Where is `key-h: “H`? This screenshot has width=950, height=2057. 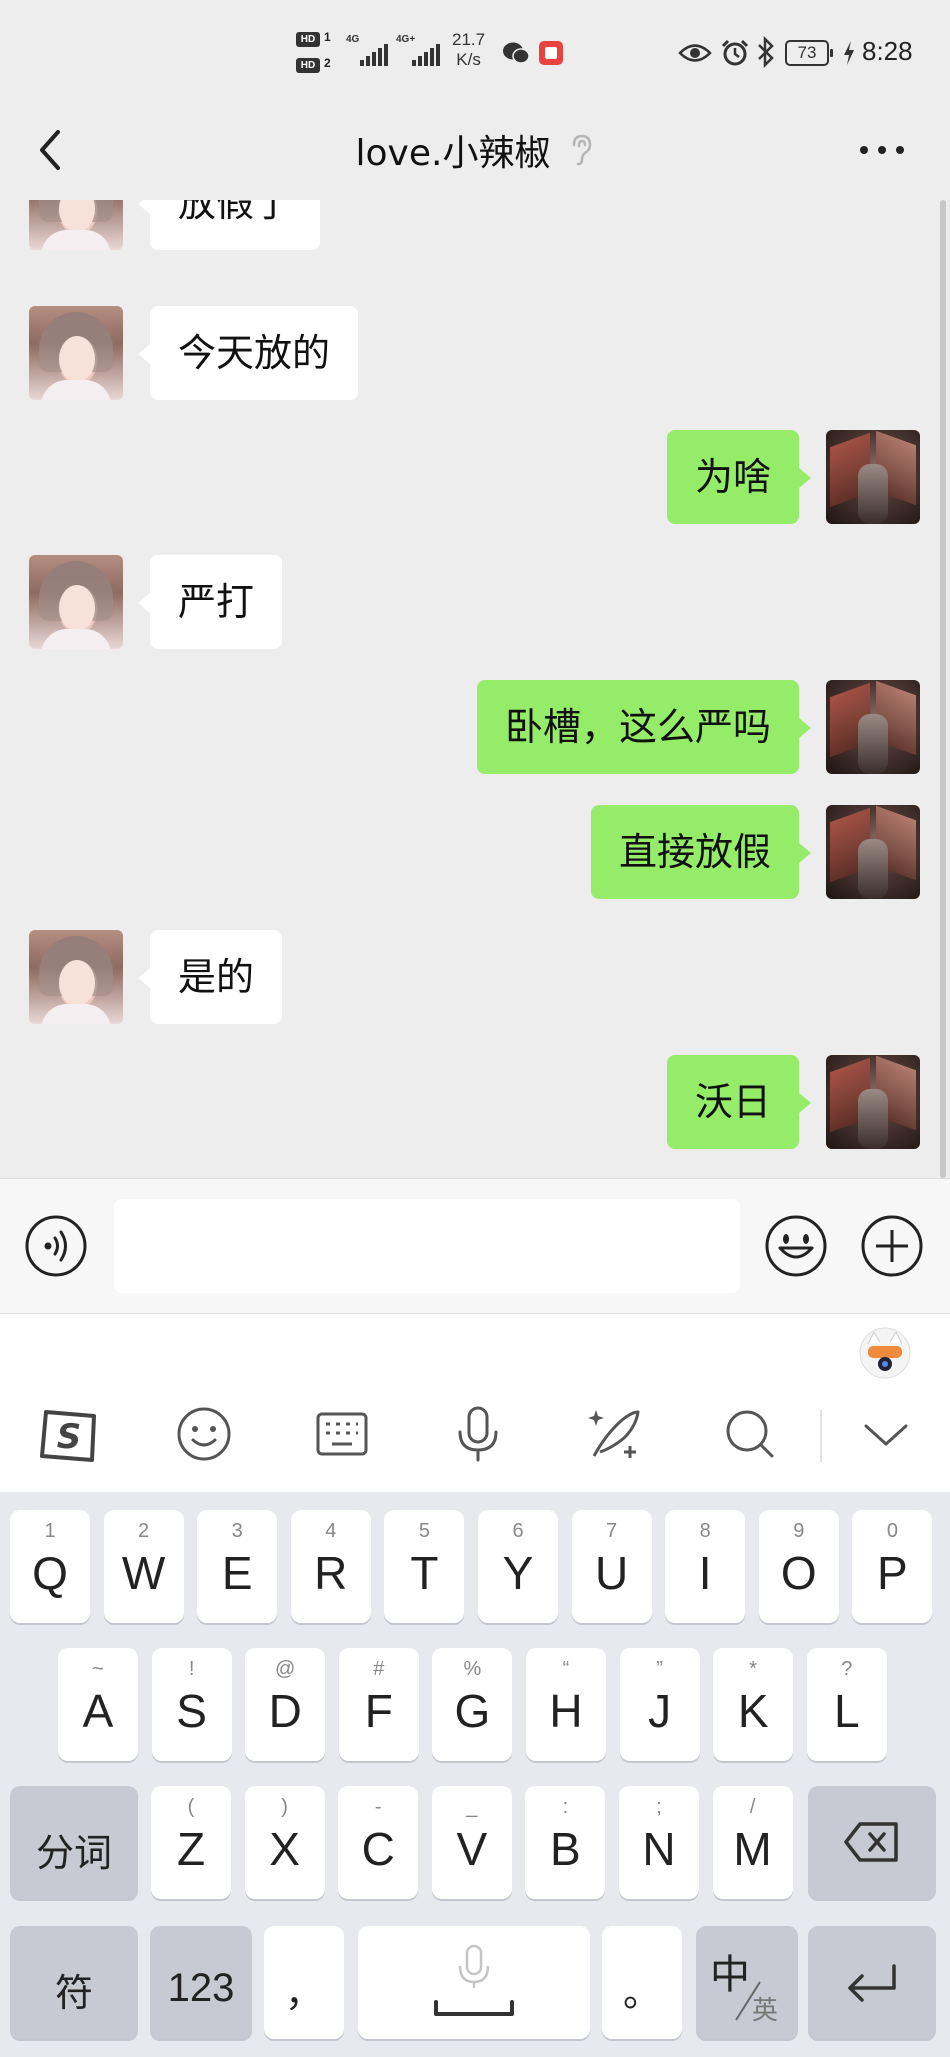
key-h: “H is located at coordinates (566, 1704).